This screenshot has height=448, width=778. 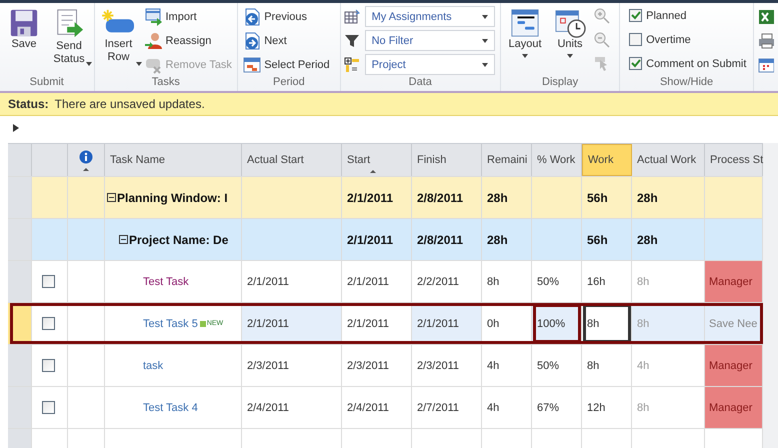 I want to click on ribbon-button: Select Period, so click(x=286, y=64).